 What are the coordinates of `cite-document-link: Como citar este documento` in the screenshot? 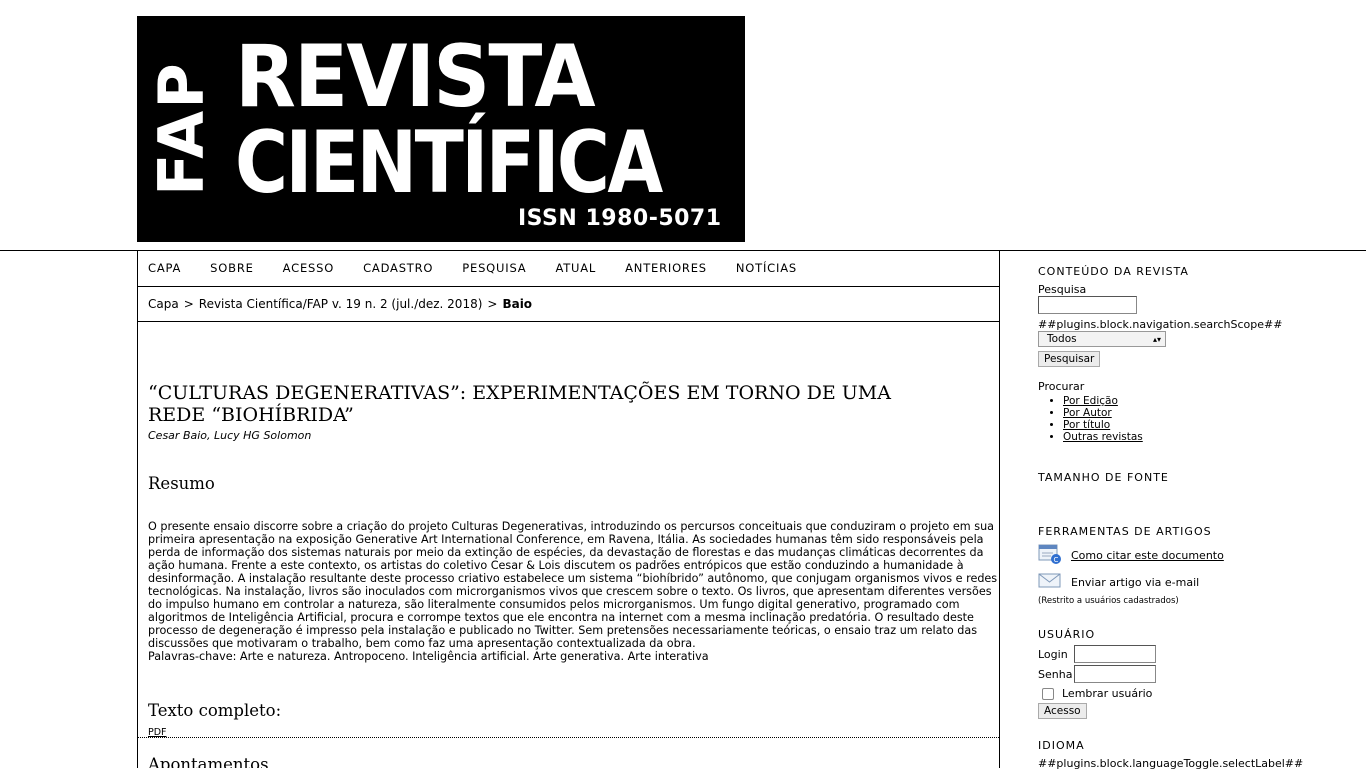 It's located at (1147, 555).